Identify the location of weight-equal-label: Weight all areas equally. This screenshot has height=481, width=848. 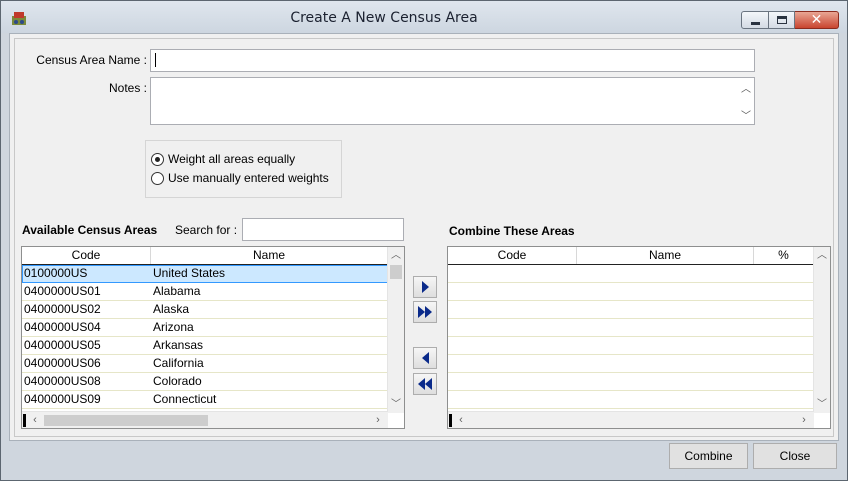
(232, 159).